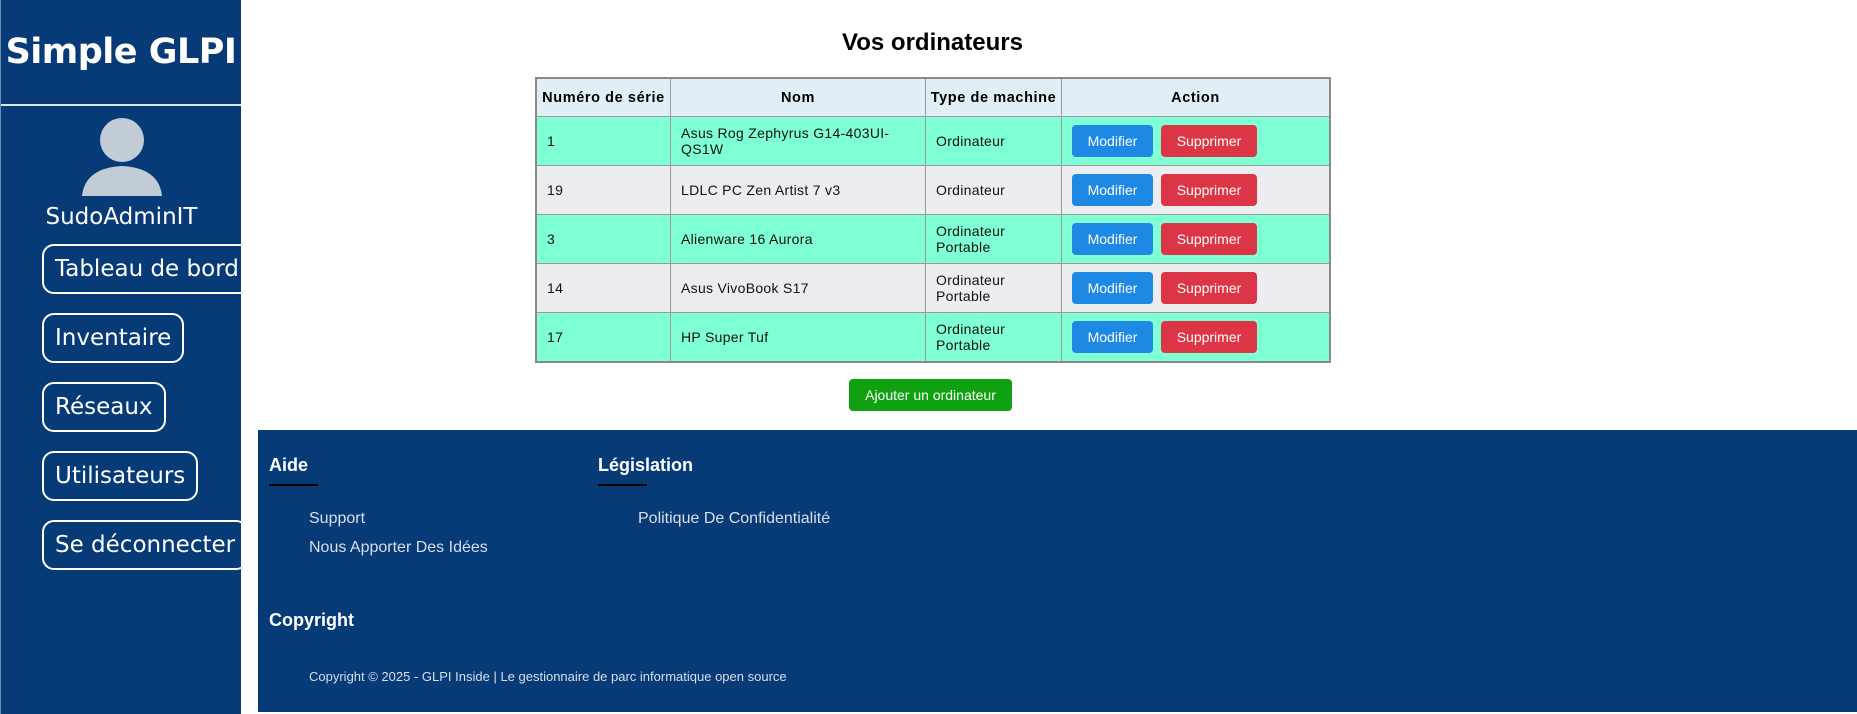  I want to click on nav-networks-button: Réseaux, so click(104, 407).